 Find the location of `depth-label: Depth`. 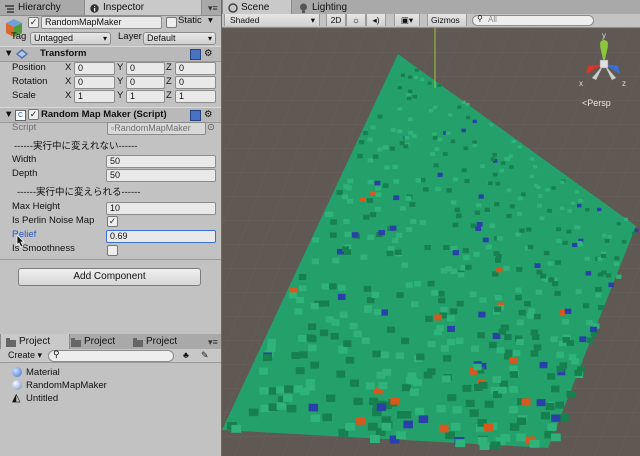

depth-label: Depth is located at coordinates (25, 173).